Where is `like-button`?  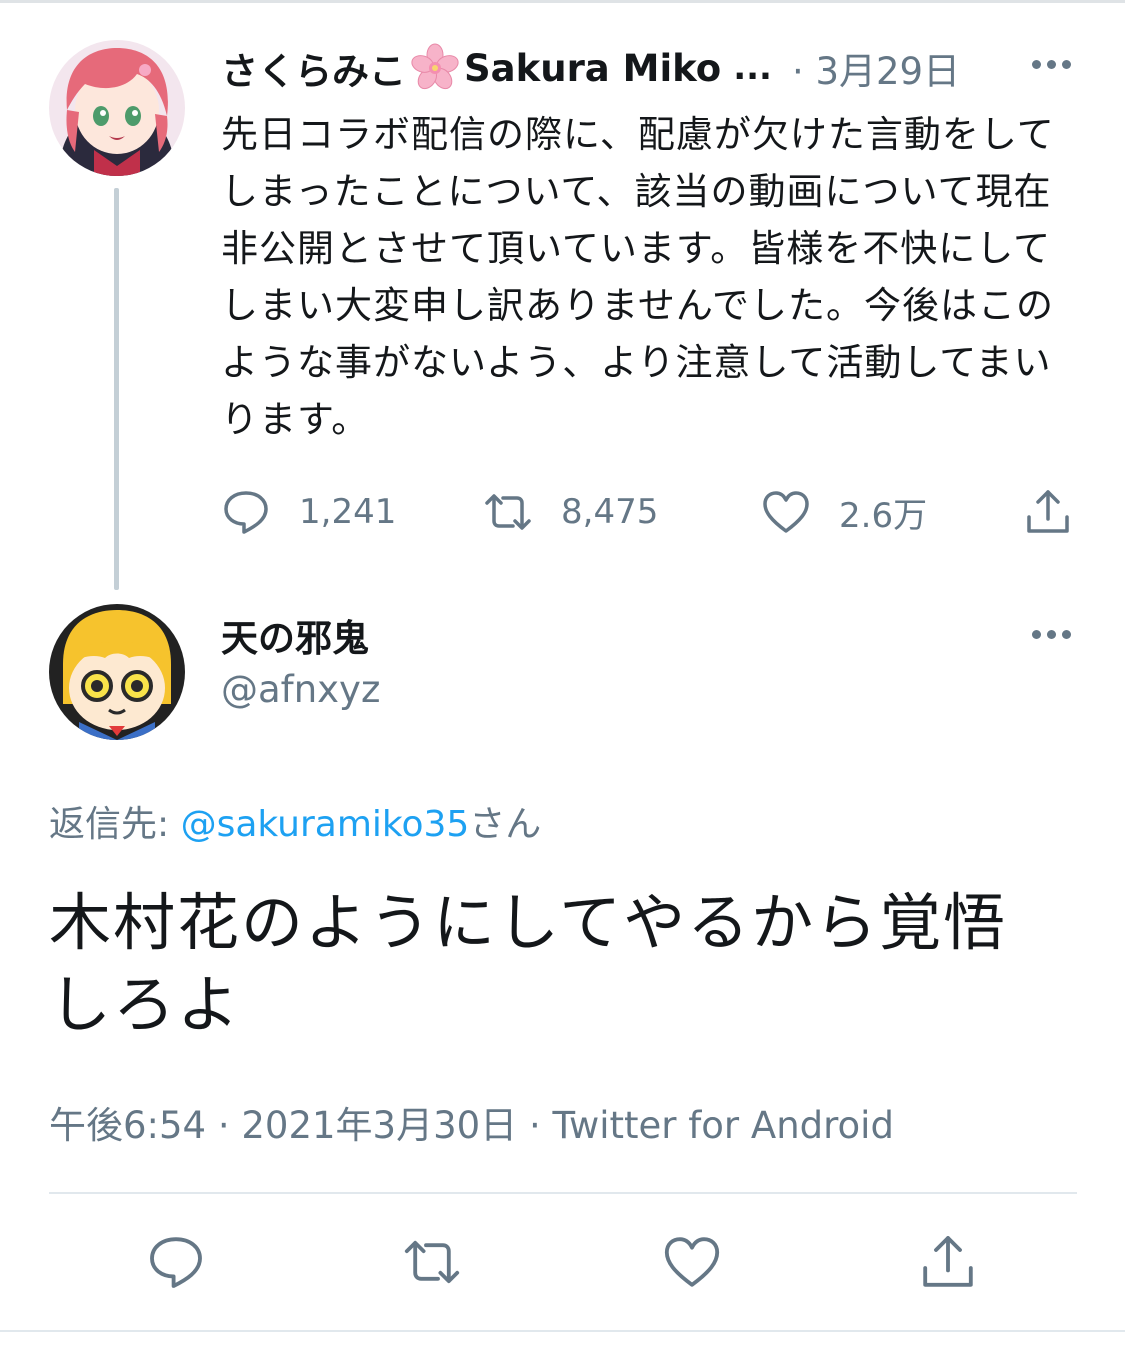 like-button is located at coordinates (692, 1262).